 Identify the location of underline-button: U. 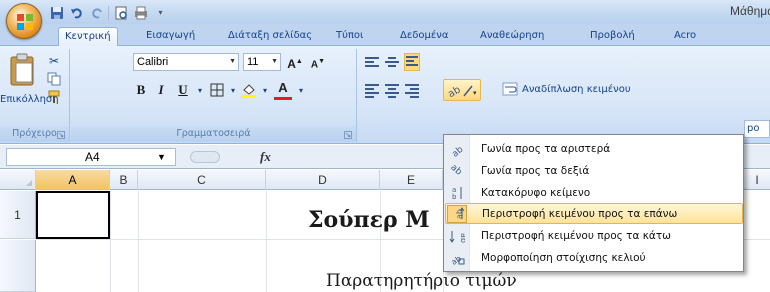
(183, 90).